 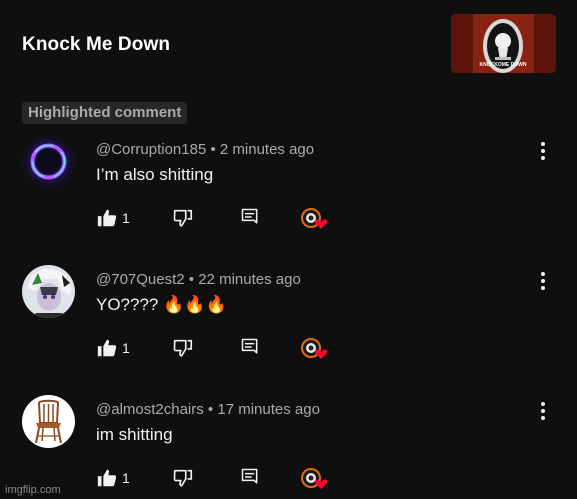 What do you see at coordinates (105, 113) in the screenshot?
I see `highlighted-comment-chip: Highlighted comment` at bounding box center [105, 113].